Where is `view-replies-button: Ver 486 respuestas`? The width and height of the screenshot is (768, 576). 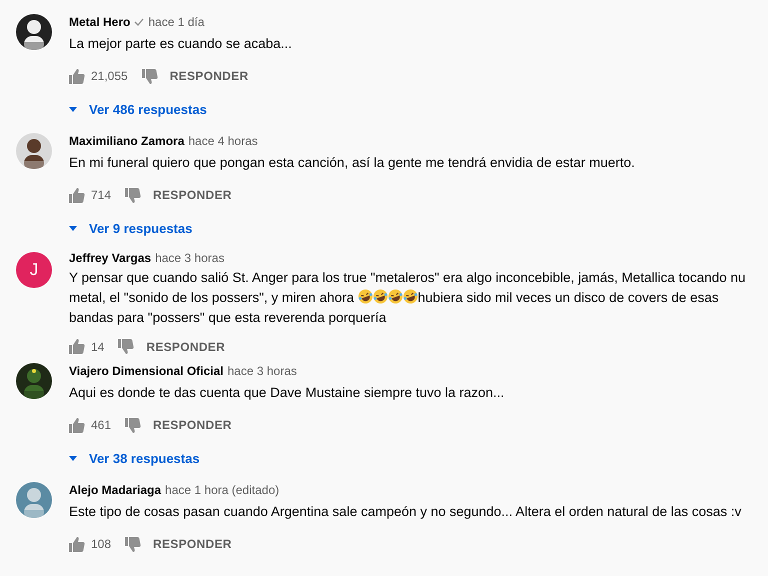 view-replies-button: Ver 486 respuestas is located at coordinates (138, 109).